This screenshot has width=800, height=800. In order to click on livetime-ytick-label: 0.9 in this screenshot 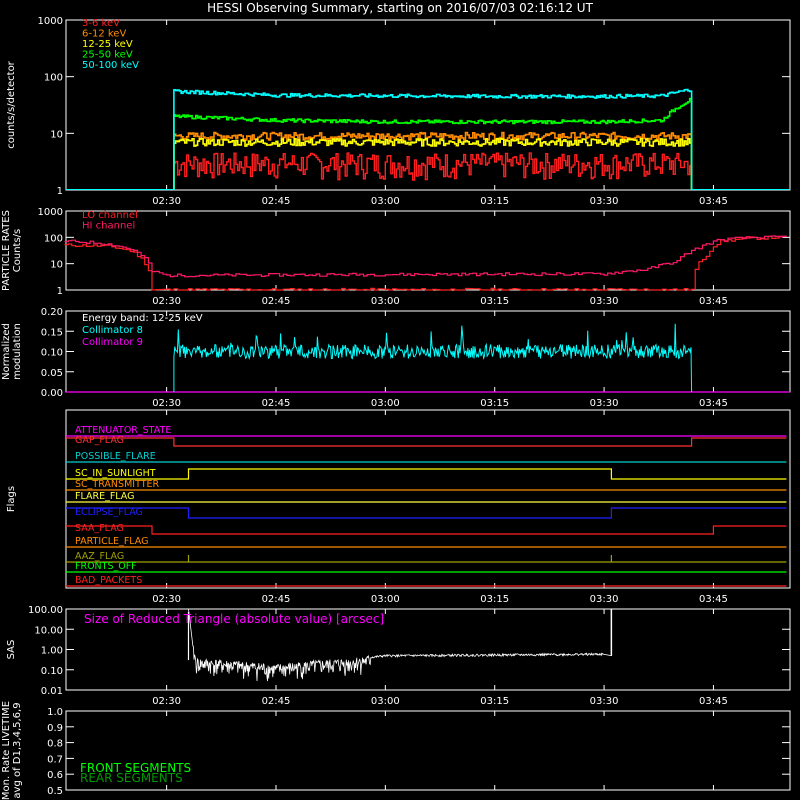, I will do `click(55, 728)`.